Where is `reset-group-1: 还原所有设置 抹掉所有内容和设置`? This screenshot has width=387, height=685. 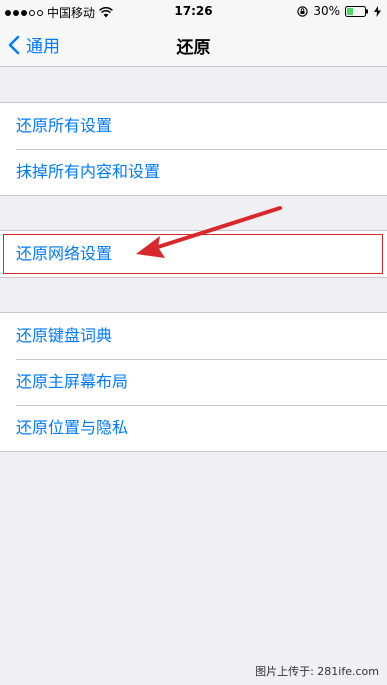
reset-group-1: 还原所有设置 抹掉所有内容和设置 is located at coordinates (193, 149).